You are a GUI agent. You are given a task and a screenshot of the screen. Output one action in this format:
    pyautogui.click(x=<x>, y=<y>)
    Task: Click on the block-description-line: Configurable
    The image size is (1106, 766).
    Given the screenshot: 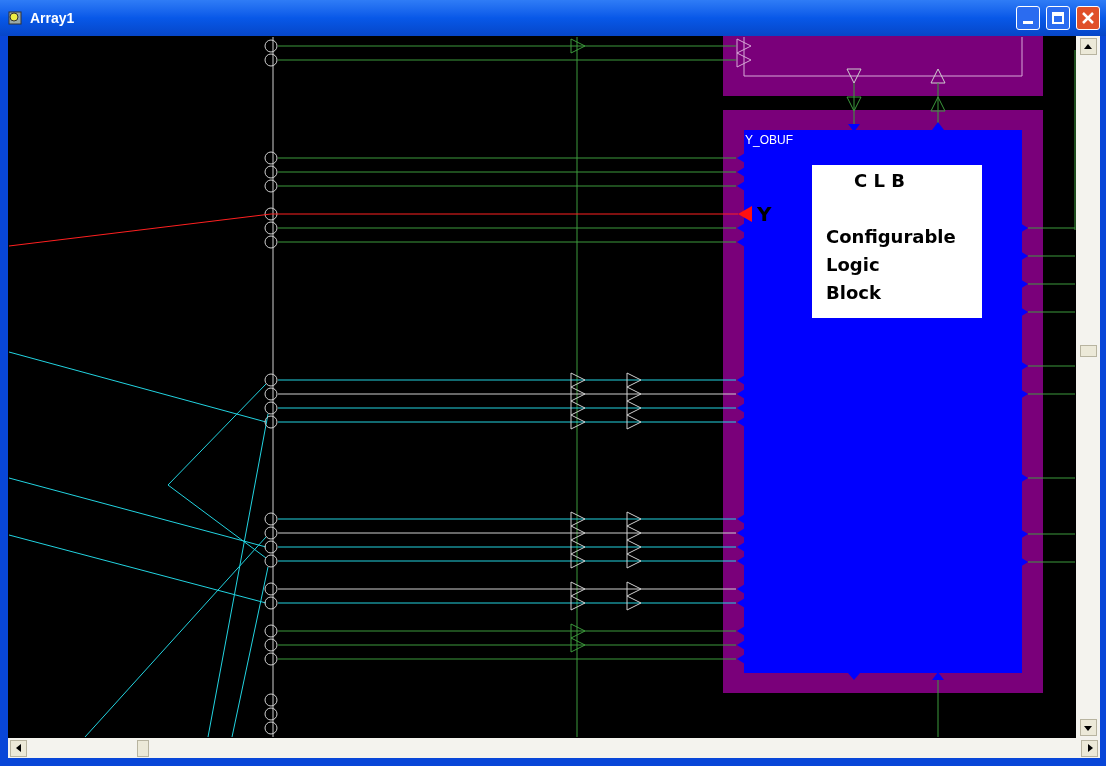 What is the action you would take?
    pyautogui.click(x=891, y=236)
    